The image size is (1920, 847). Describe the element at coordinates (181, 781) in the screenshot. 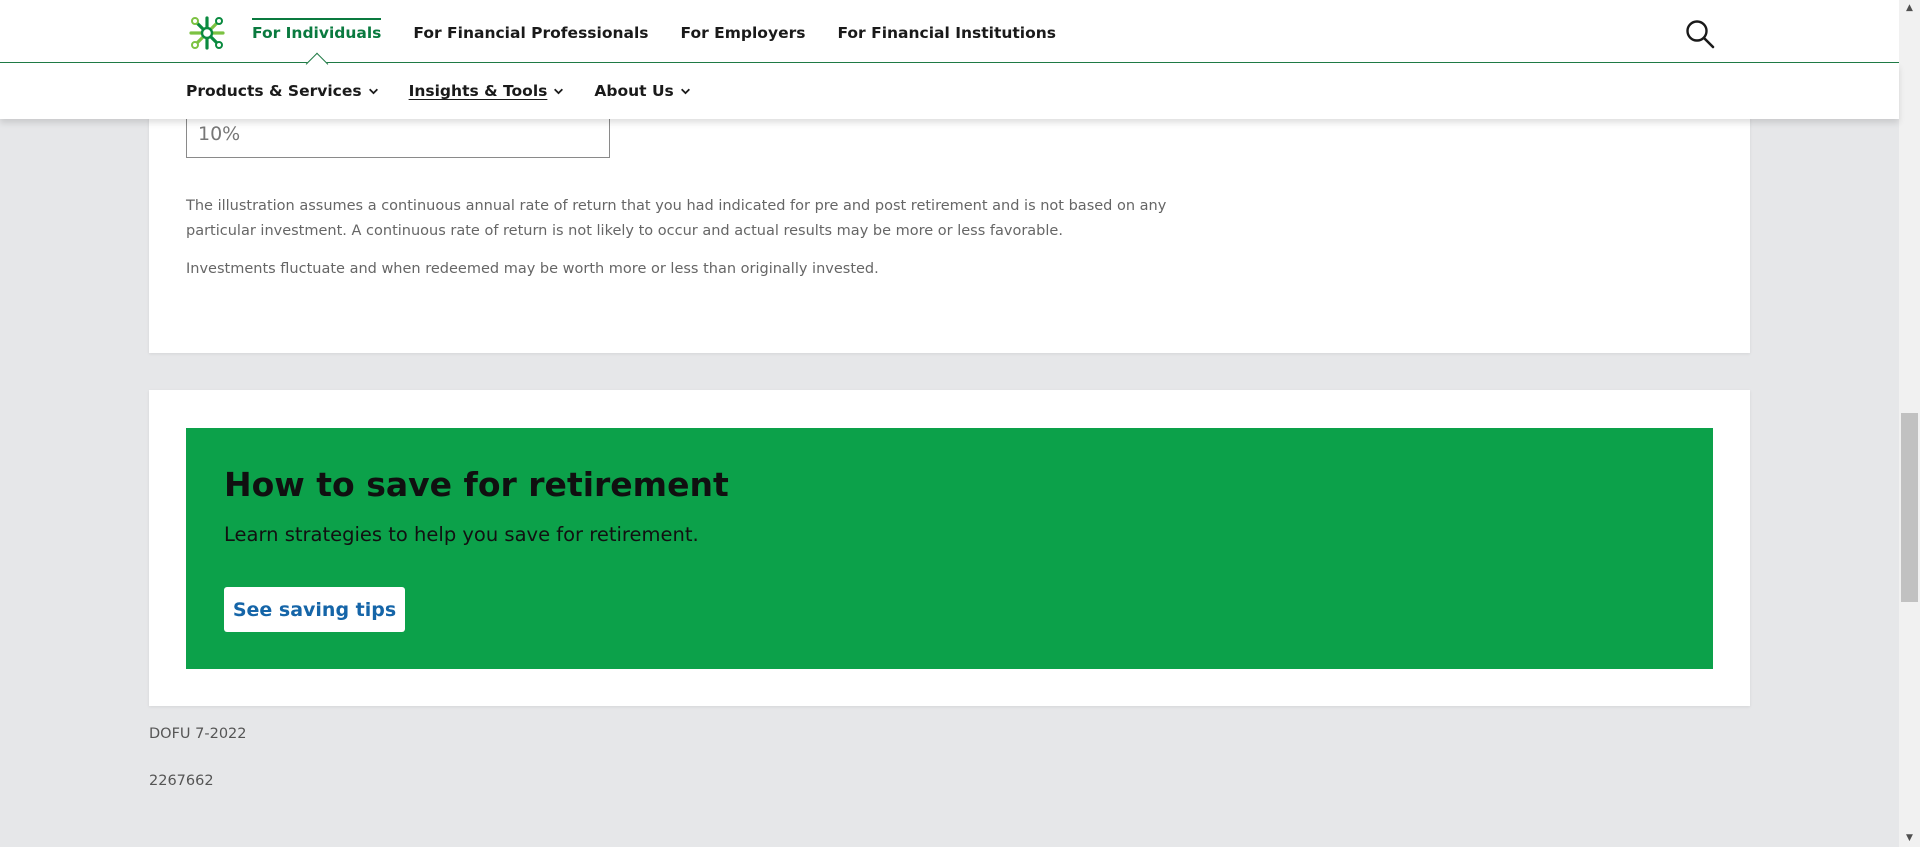

I see `document-number: 2267662` at that location.